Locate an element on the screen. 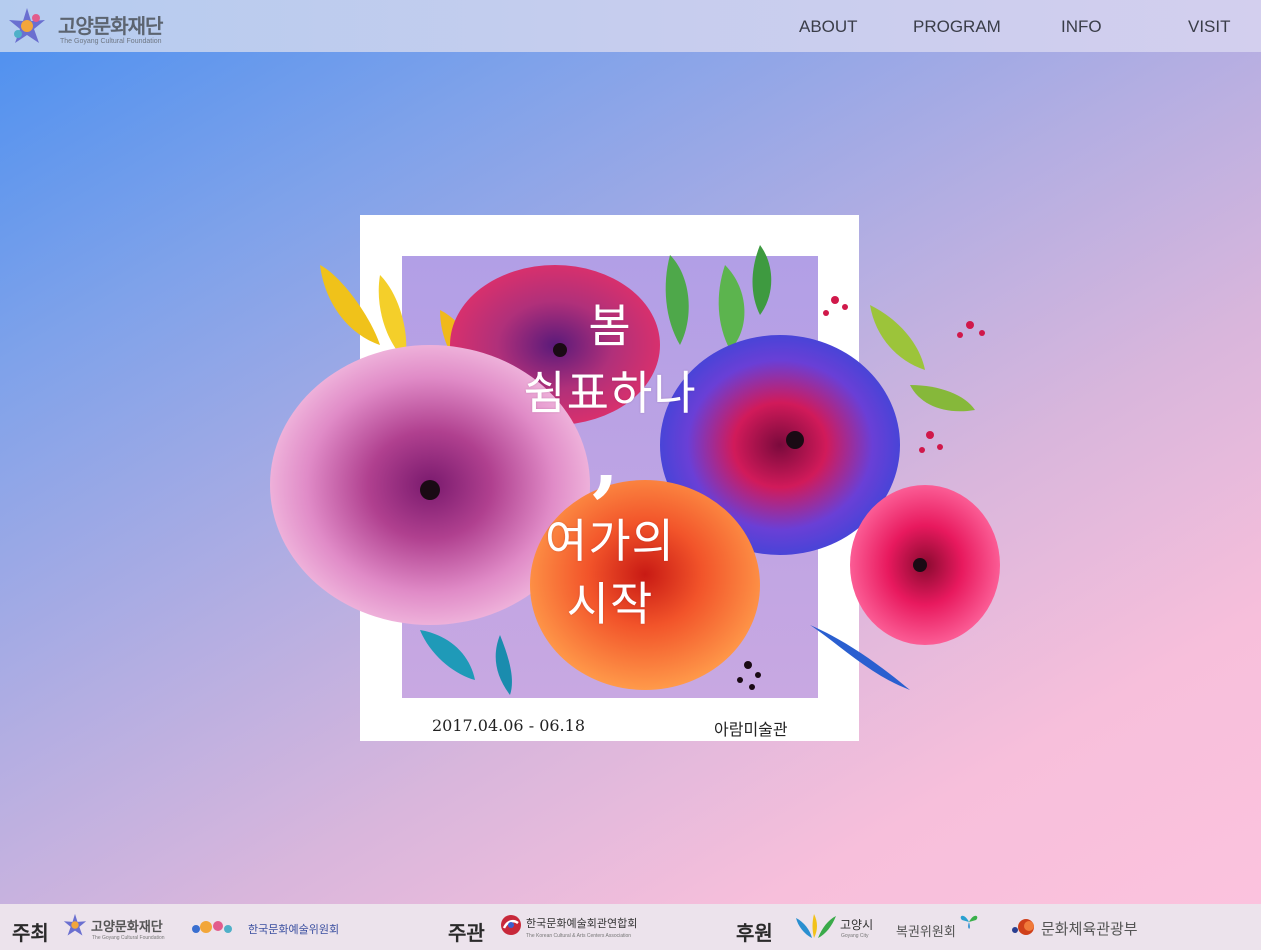 The height and width of the screenshot is (950, 1261). footer-arts-council-logo: 한국문화예술위원회 is located at coordinates (270, 927).